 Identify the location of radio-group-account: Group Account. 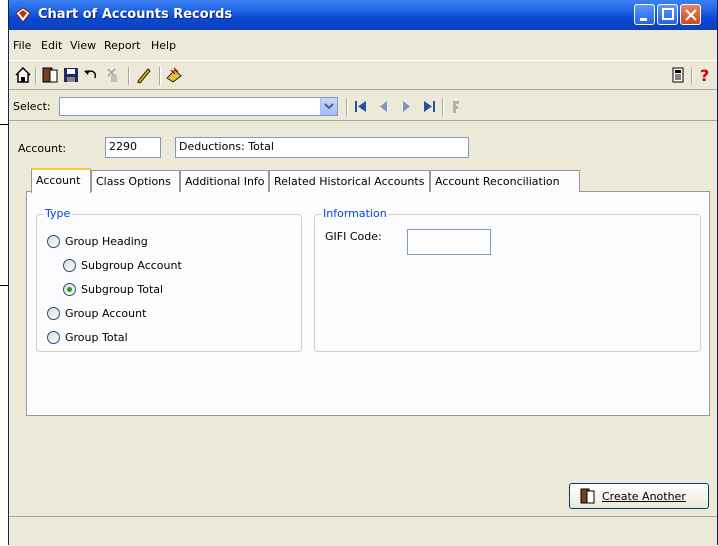
(96, 313).